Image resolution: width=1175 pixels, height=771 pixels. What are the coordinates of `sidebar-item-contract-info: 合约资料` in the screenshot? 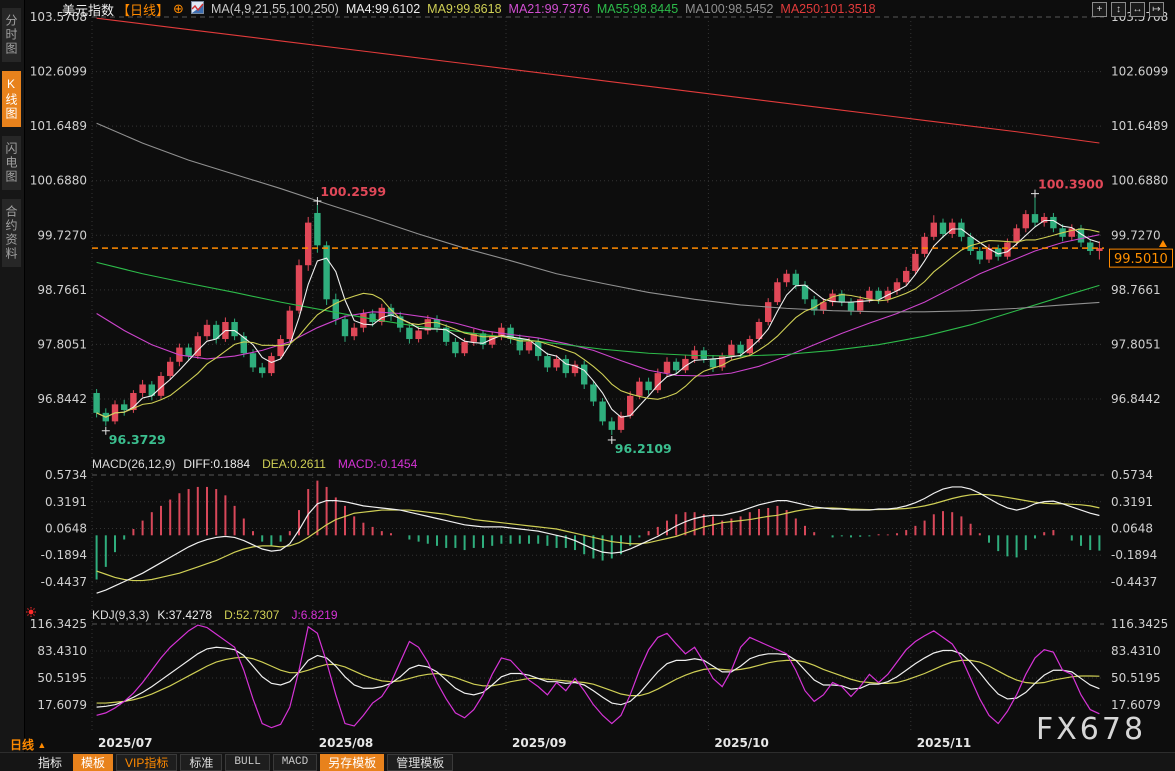 It's located at (11, 233).